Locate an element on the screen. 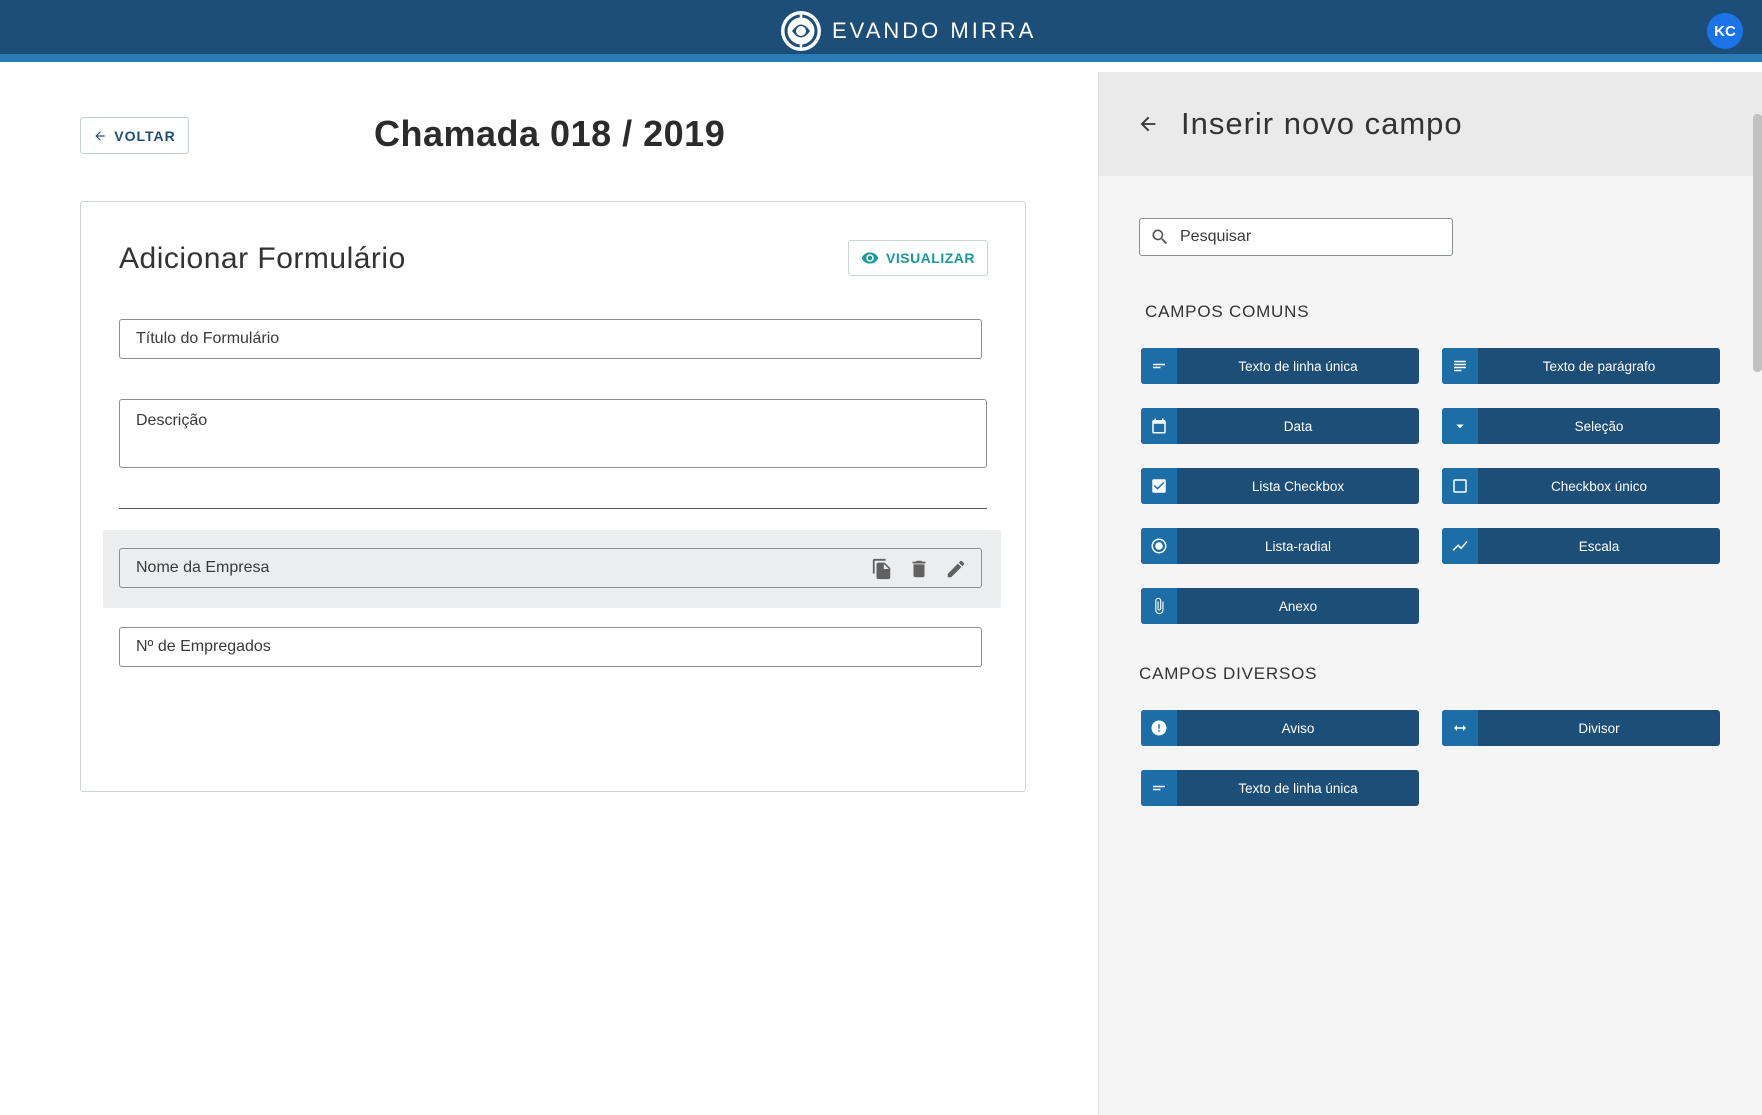 This screenshot has width=1762, height=1115. preview-button: VISUALIZAR is located at coordinates (918, 258).